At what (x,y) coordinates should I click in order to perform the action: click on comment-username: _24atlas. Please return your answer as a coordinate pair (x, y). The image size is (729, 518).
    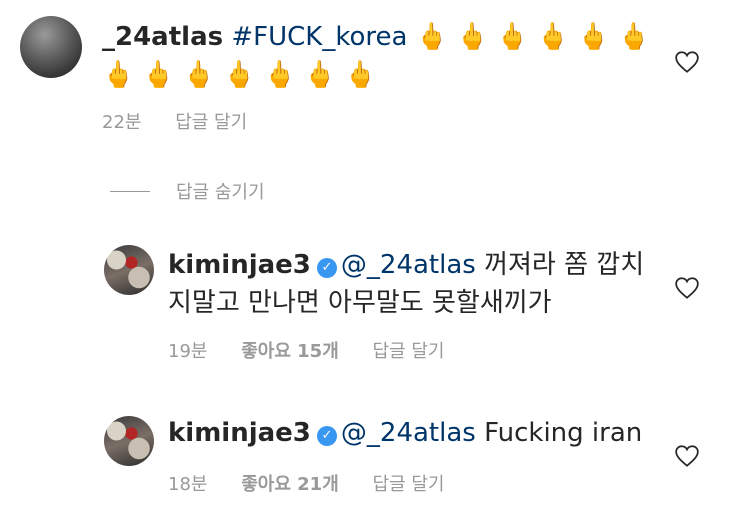
    Looking at the image, I should click on (162, 37).